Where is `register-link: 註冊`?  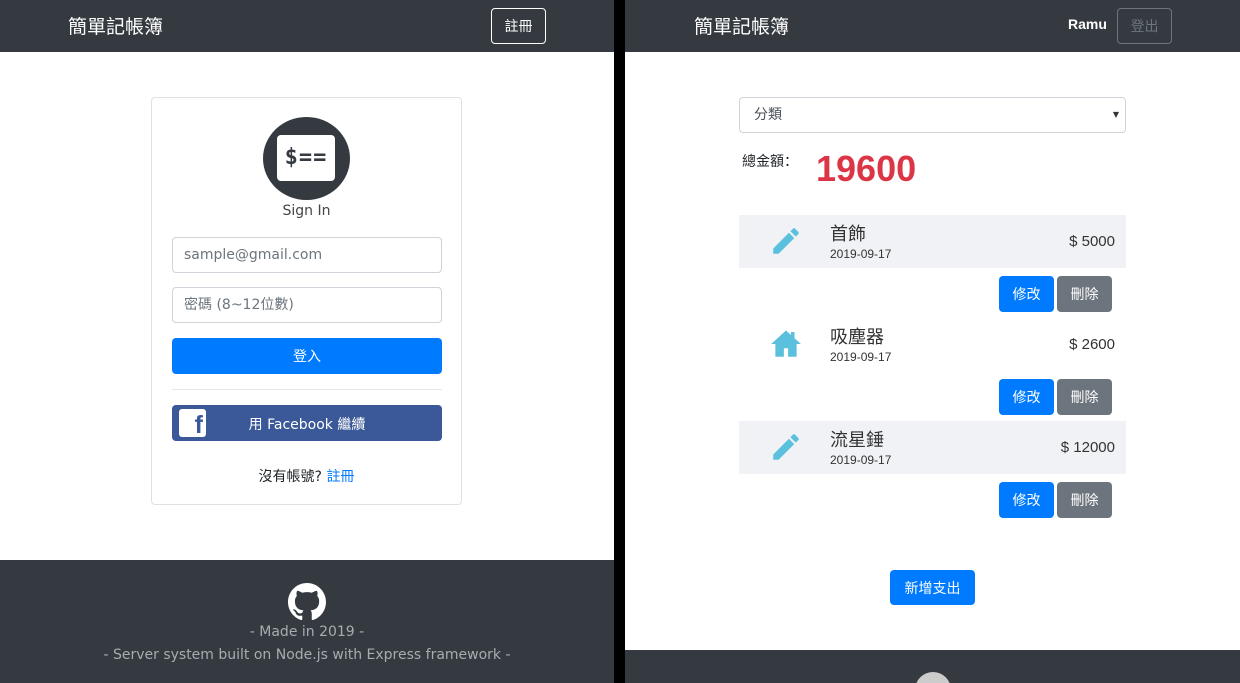 register-link: 註冊 is located at coordinates (340, 477).